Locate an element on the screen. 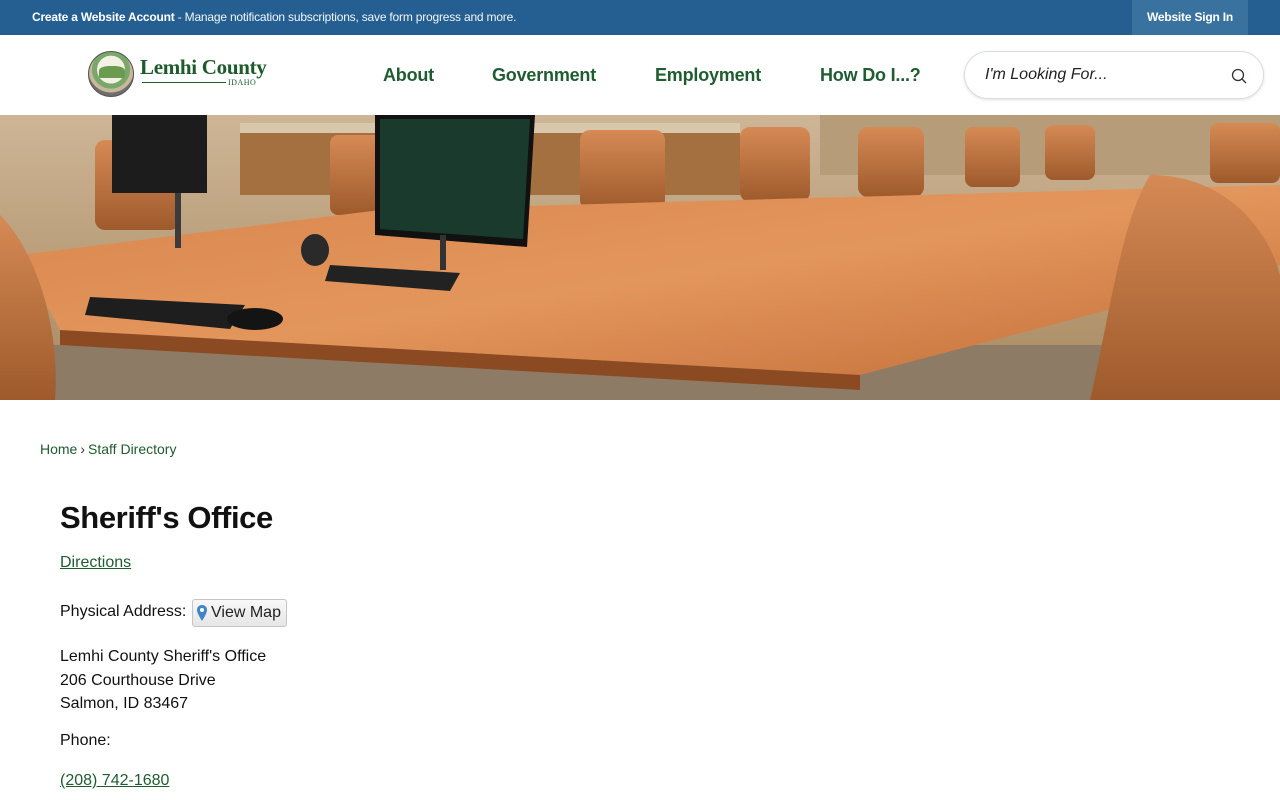  view-map-button: View Map is located at coordinates (239, 613).